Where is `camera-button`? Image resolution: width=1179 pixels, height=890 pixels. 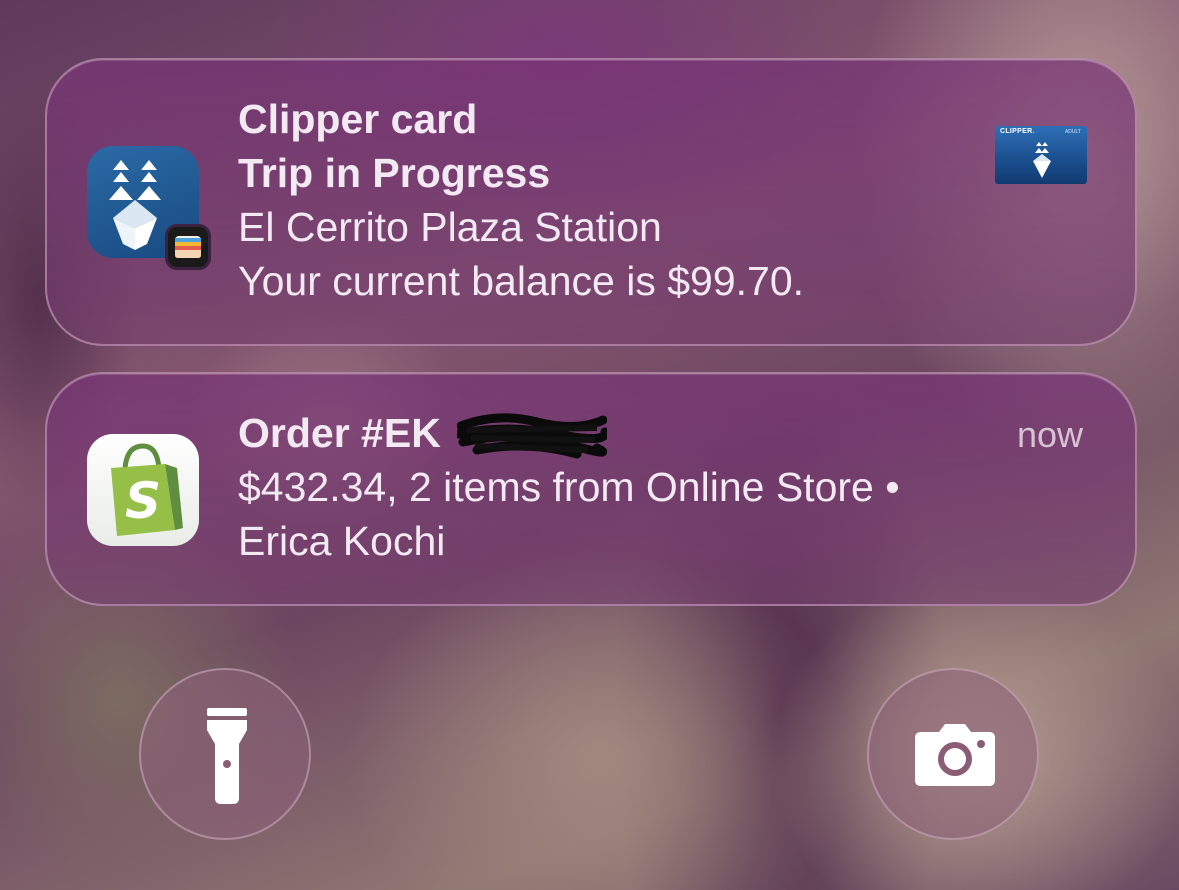
camera-button is located at coordinates (953, 754).